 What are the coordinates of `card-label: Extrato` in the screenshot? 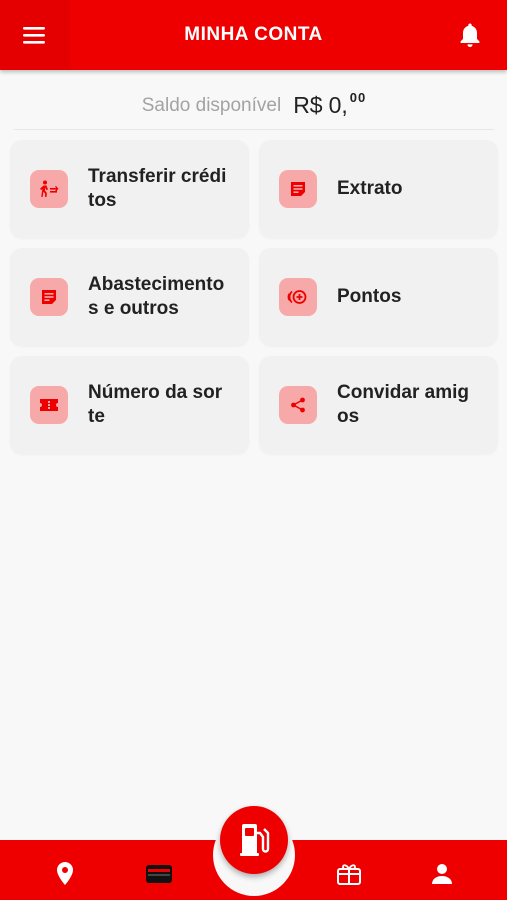 It's located at (370, 188).